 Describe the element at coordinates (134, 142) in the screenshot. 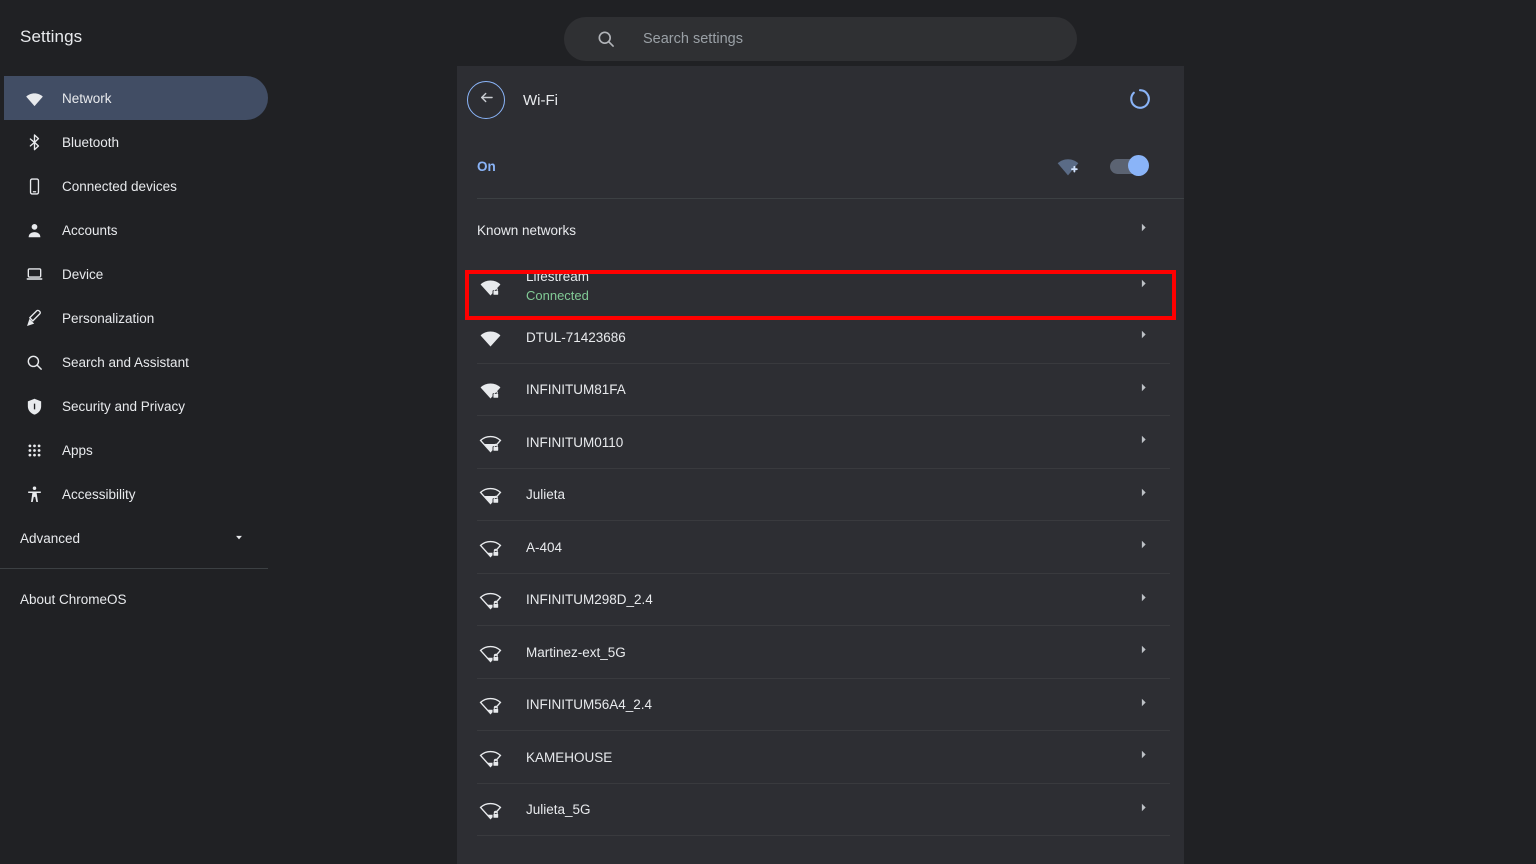

I see `sidebar-item-bluetooth: Bluetooth` at that location.